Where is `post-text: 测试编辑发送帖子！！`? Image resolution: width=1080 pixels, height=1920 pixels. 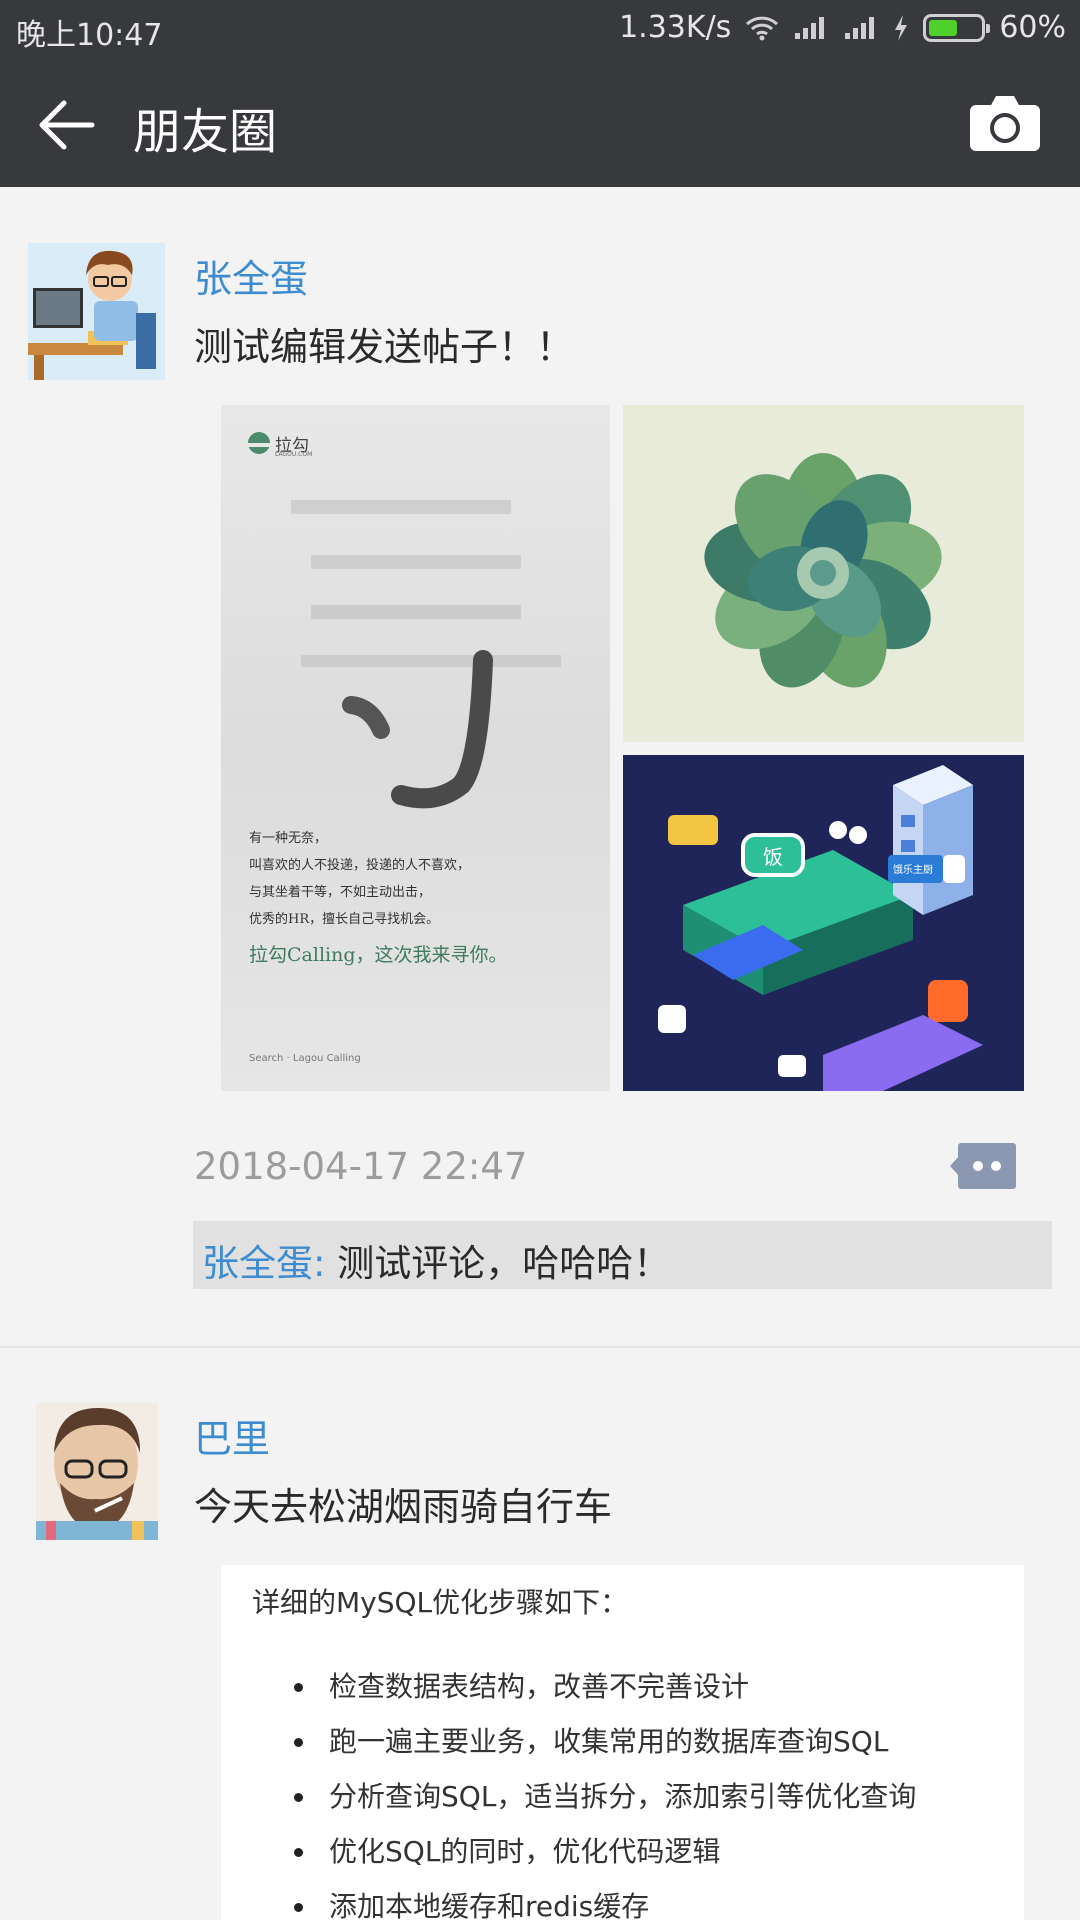
post-text: 测试编辑发送帖子！！ is located at coordinates (384, 347).